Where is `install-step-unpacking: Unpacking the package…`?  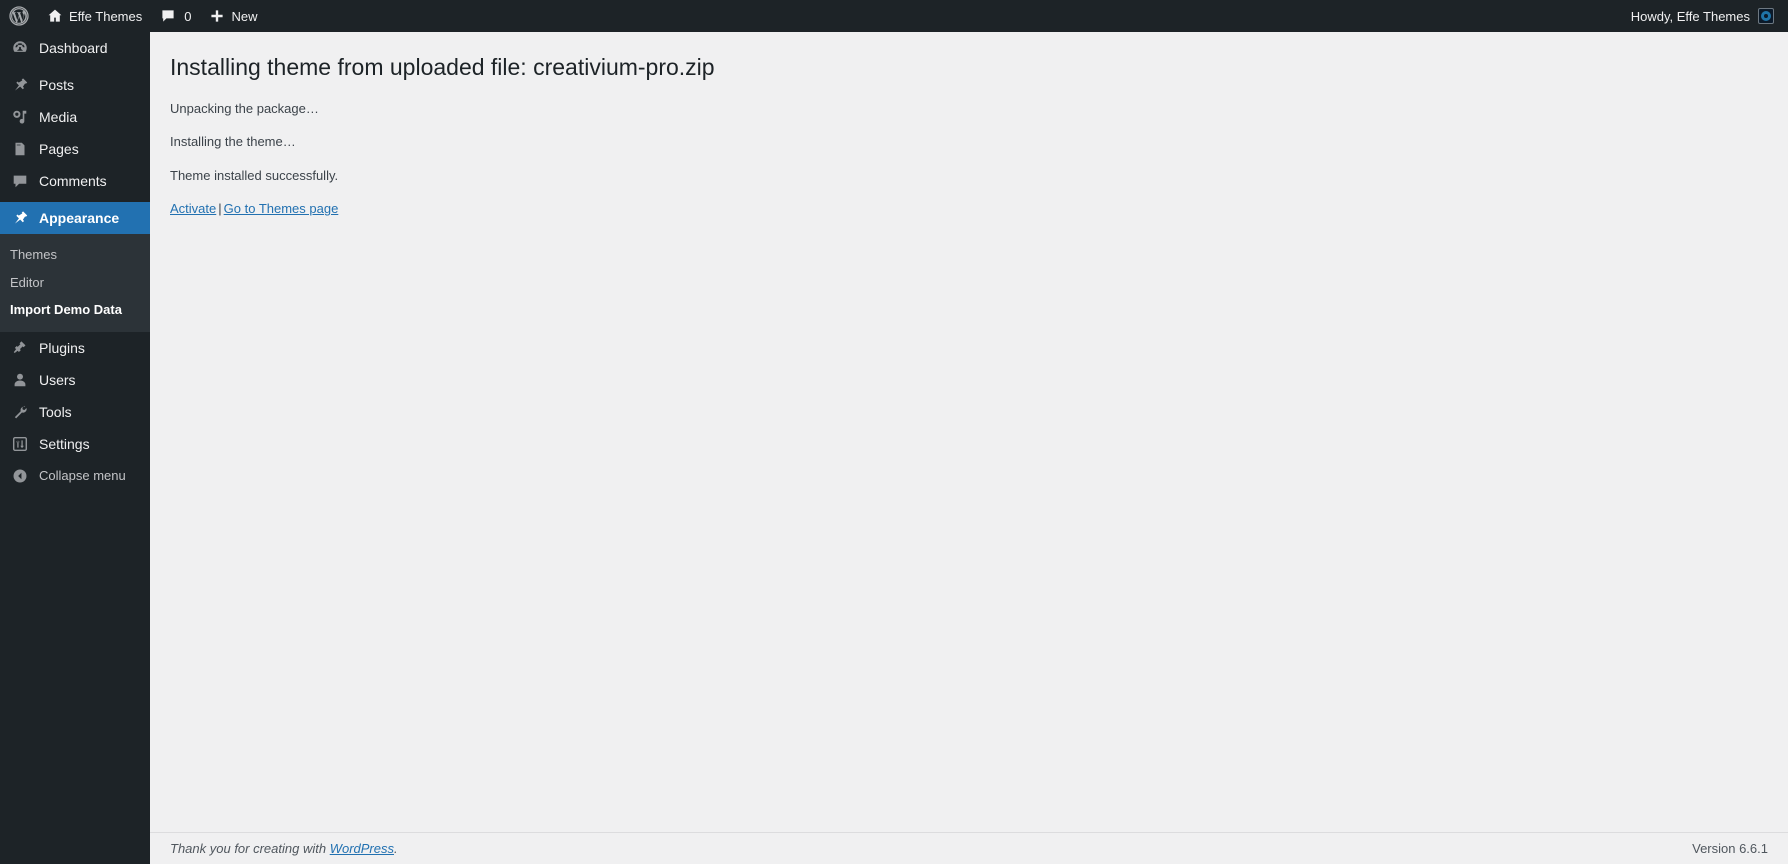 install-step-unpacking: Unpacking the package… is located at coordinates (244, 108).